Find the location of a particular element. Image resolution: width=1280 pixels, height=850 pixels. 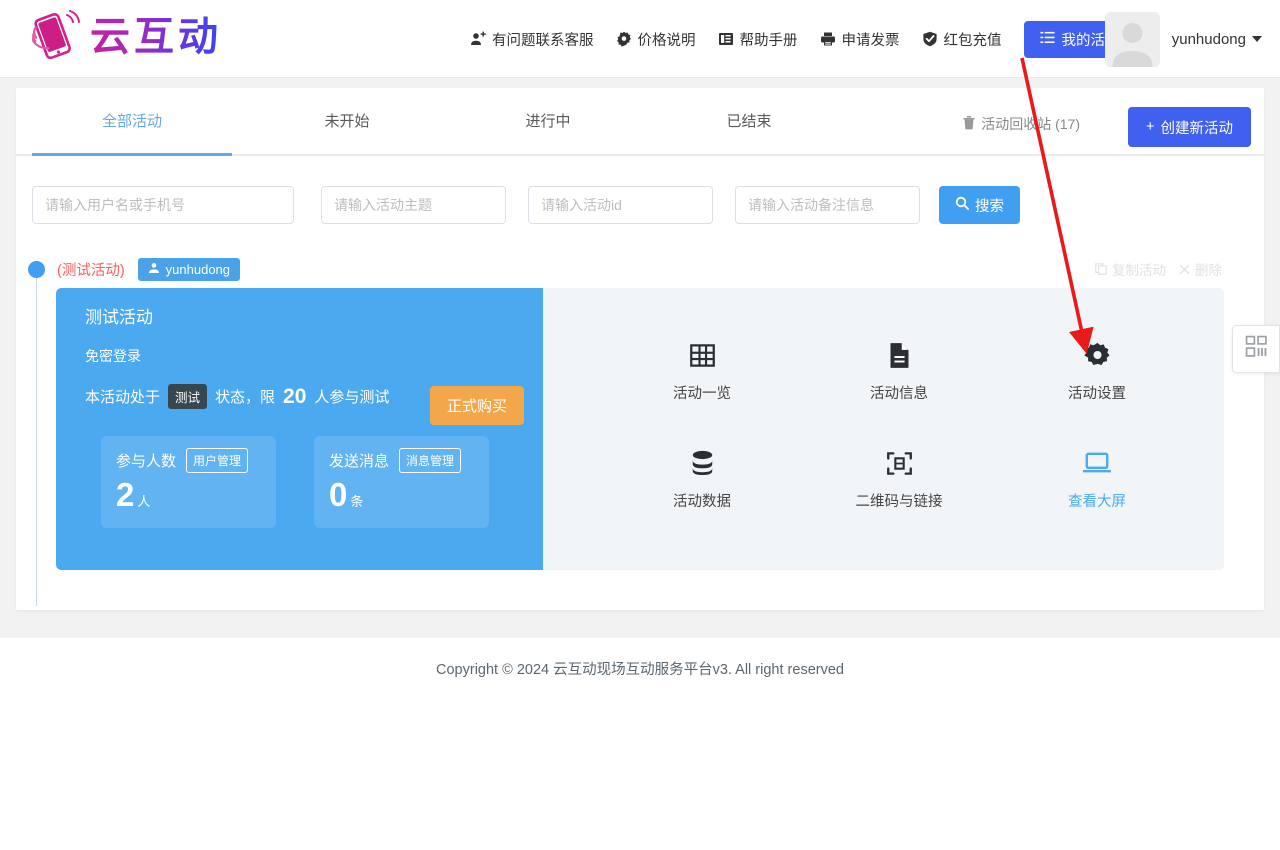

tab-label: 全部活动 is located at coordinates (131, 121).